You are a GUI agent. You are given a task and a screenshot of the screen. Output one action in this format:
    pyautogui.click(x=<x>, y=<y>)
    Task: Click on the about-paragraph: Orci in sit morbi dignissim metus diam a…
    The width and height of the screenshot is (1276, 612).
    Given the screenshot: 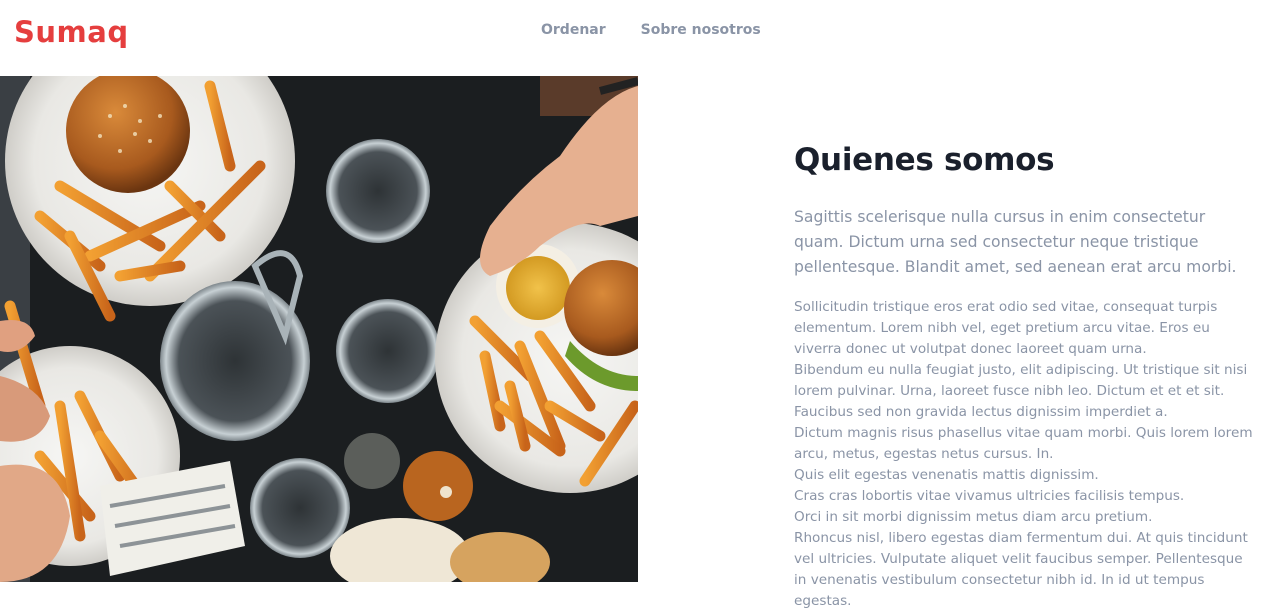 What is the action you would take?
    pyautogui.click(x=973, y=517)
    